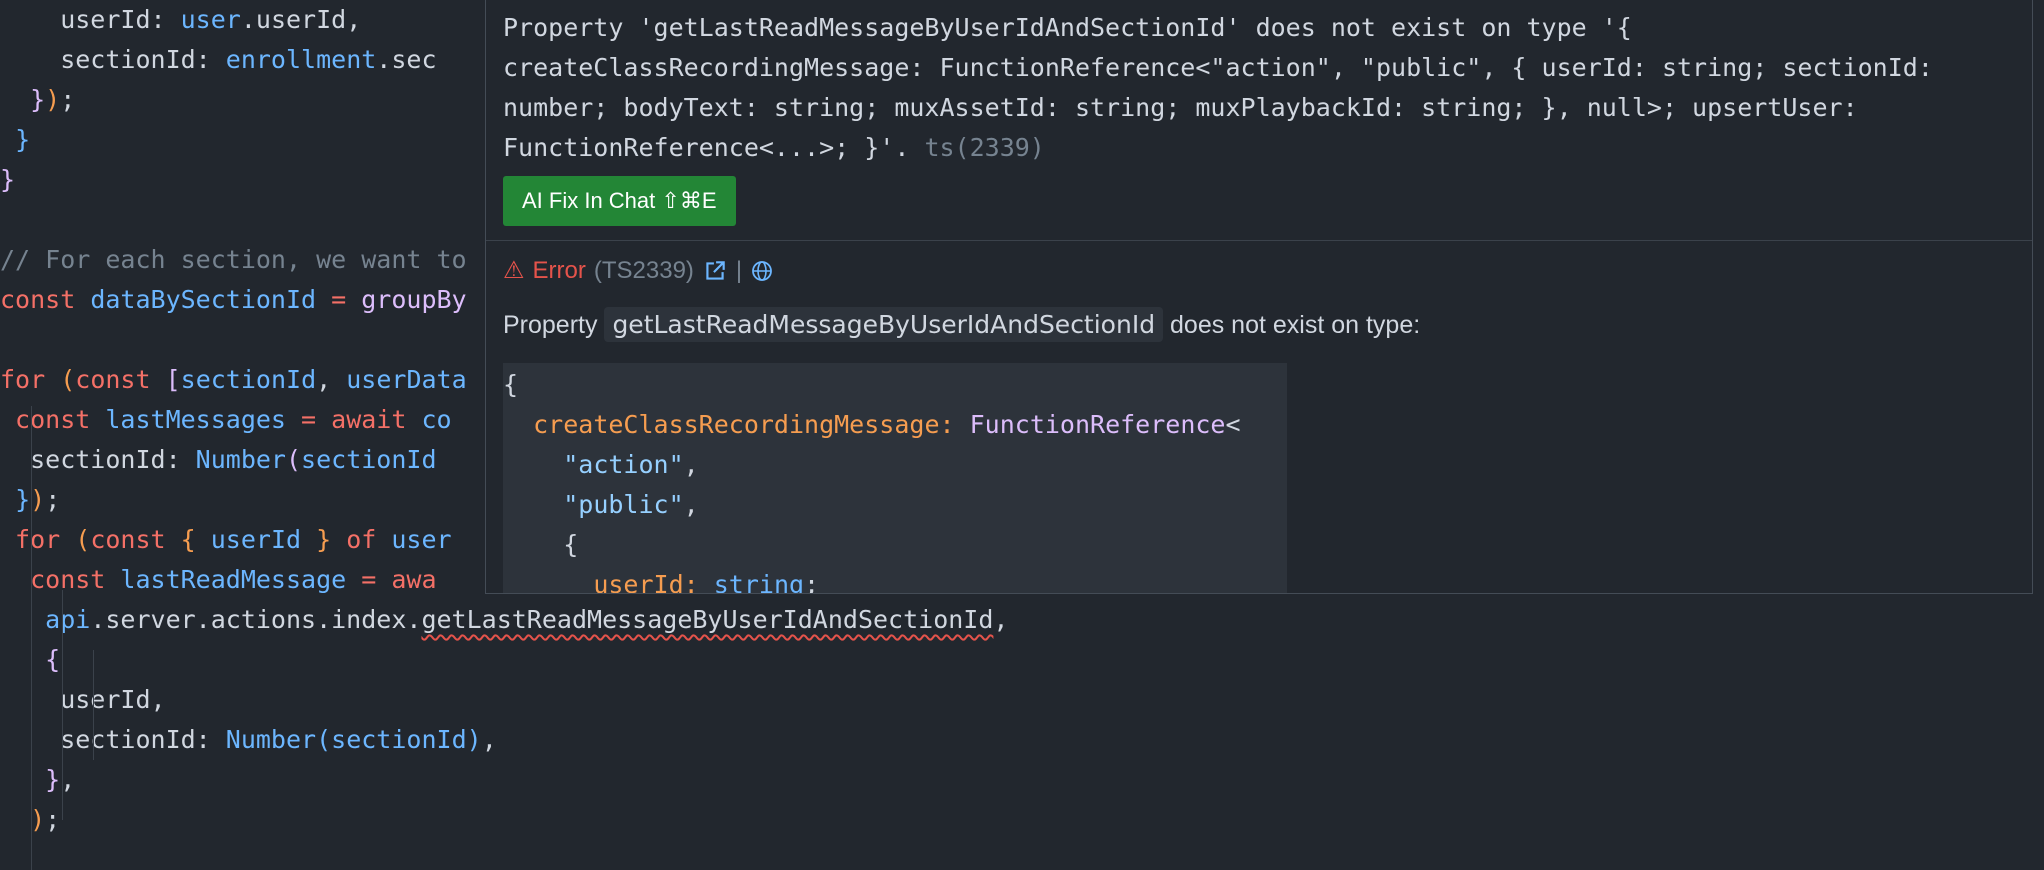 Image resolution: width=2044 pixels, height=870 pixels. Describe the element at coordinates (759, 582) in the screenshot. I see `type-token: string` at that location.